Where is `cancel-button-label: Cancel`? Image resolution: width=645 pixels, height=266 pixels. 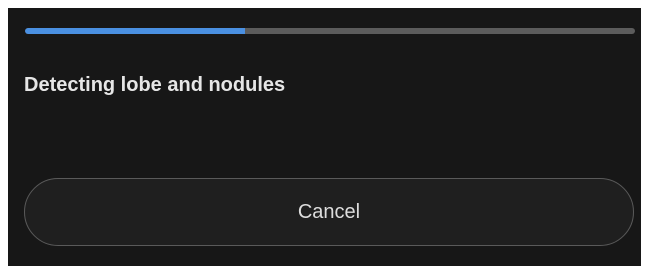 cancel-button-label: Cancel is located at coordinates (329, 211).